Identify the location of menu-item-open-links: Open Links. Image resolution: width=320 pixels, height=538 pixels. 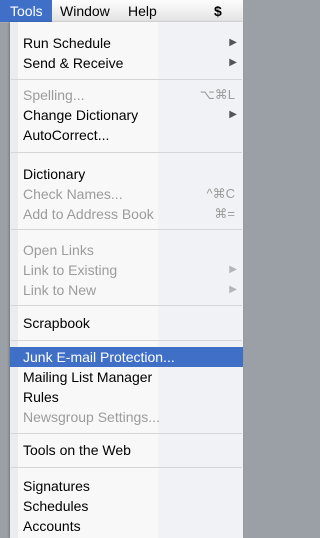
(126, 250).